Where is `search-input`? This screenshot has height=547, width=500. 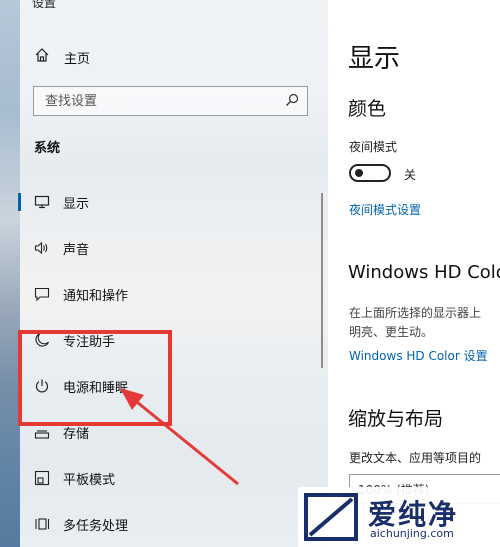 search-input is located at coordinates (160, 101).